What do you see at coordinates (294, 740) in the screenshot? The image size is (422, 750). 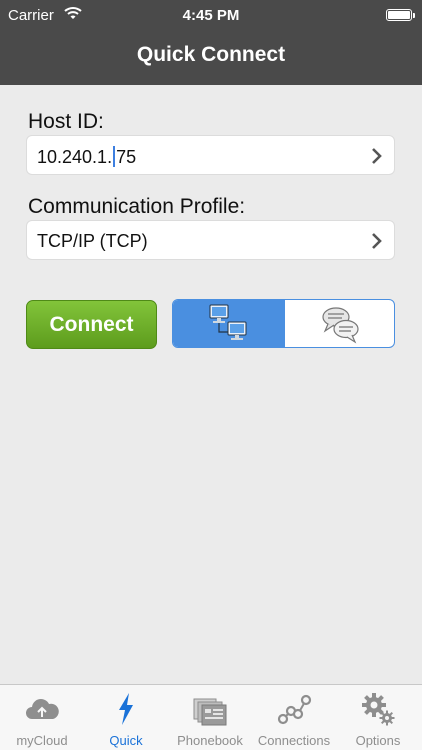 I see `tab-label: Connections` at bounding box center [294, 740].